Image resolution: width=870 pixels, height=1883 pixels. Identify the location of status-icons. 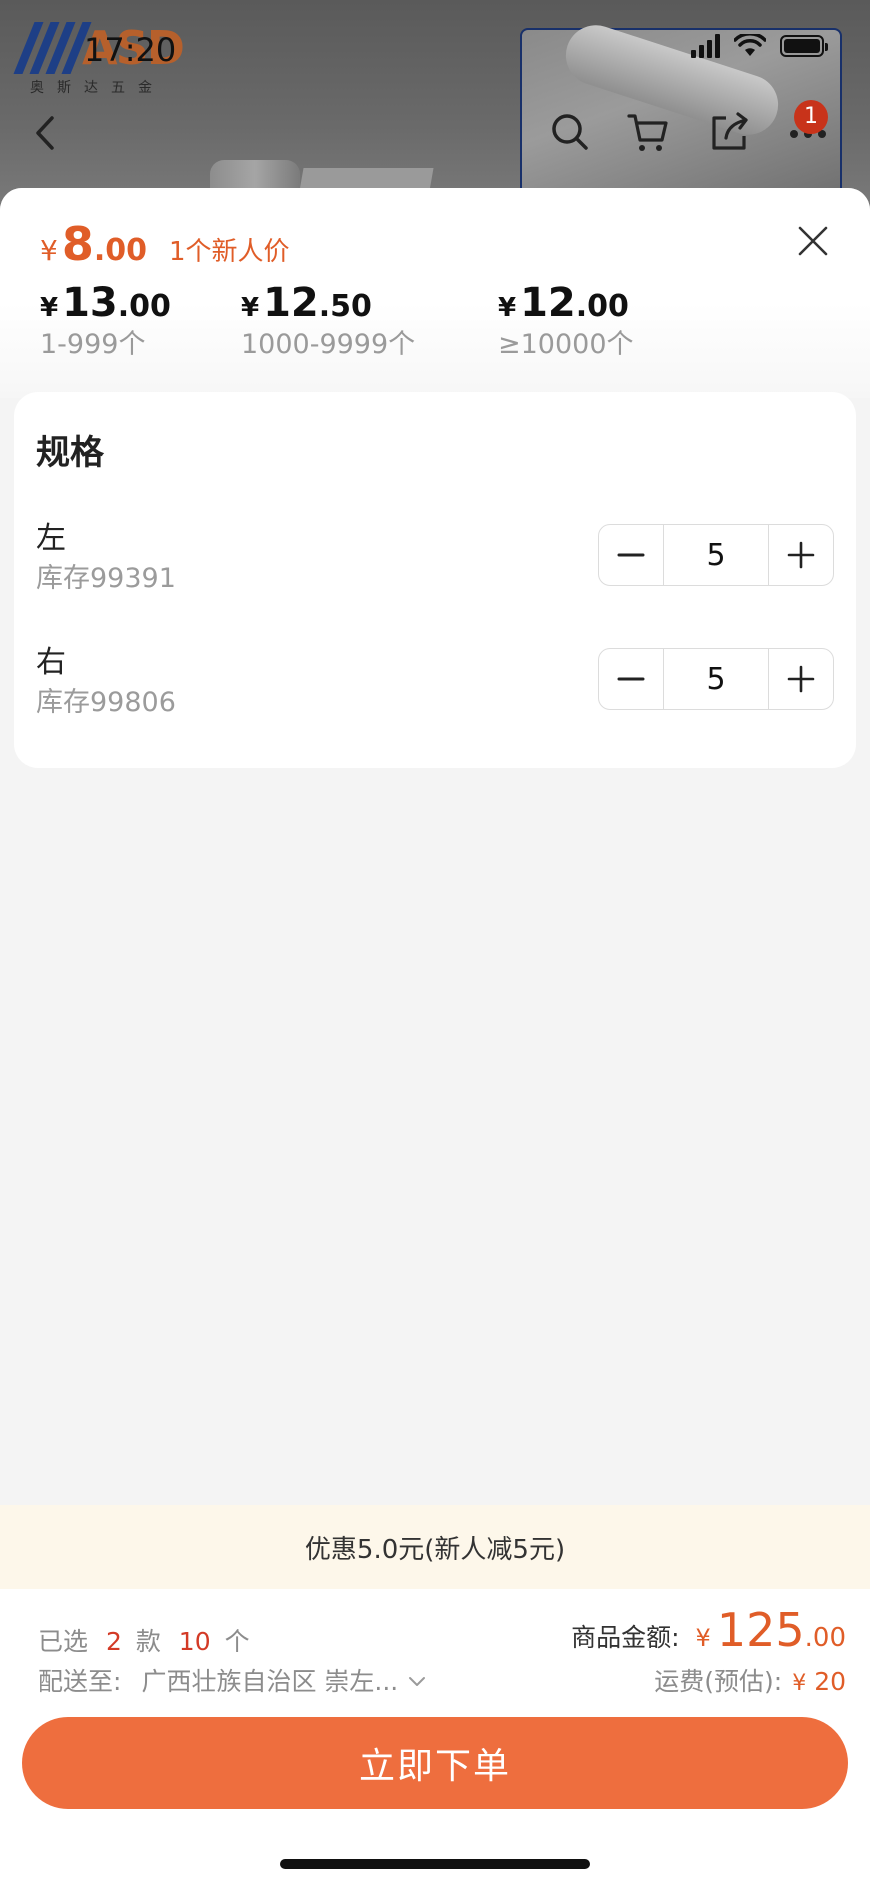
(759, 46).